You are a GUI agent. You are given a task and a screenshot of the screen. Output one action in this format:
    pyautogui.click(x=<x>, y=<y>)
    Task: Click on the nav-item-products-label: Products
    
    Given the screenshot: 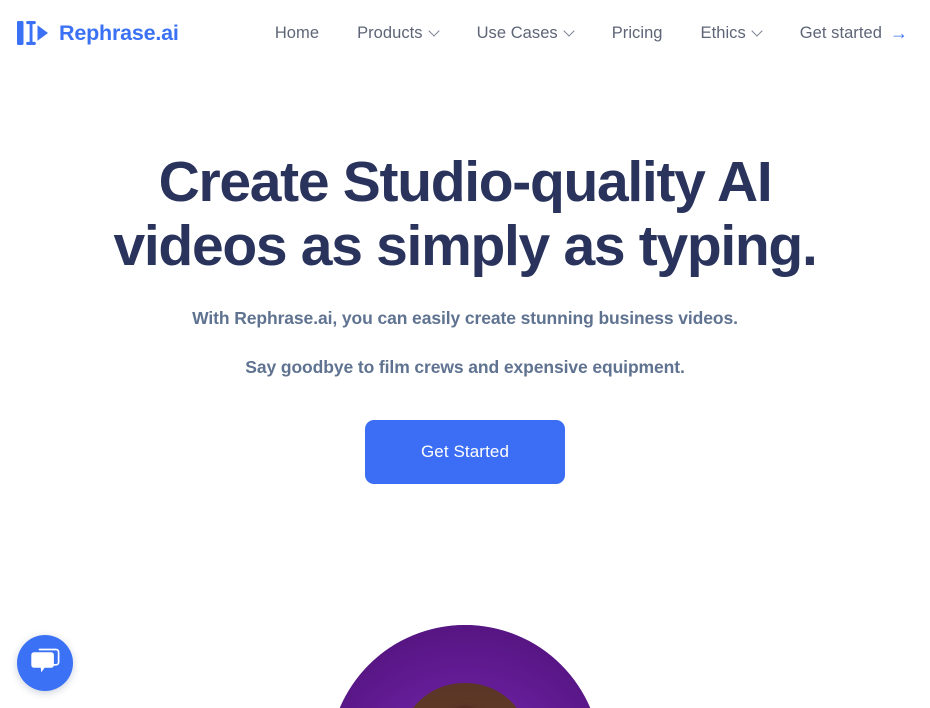 What is the action you would take?
    pyautogui.click(x=390, y=32)
    